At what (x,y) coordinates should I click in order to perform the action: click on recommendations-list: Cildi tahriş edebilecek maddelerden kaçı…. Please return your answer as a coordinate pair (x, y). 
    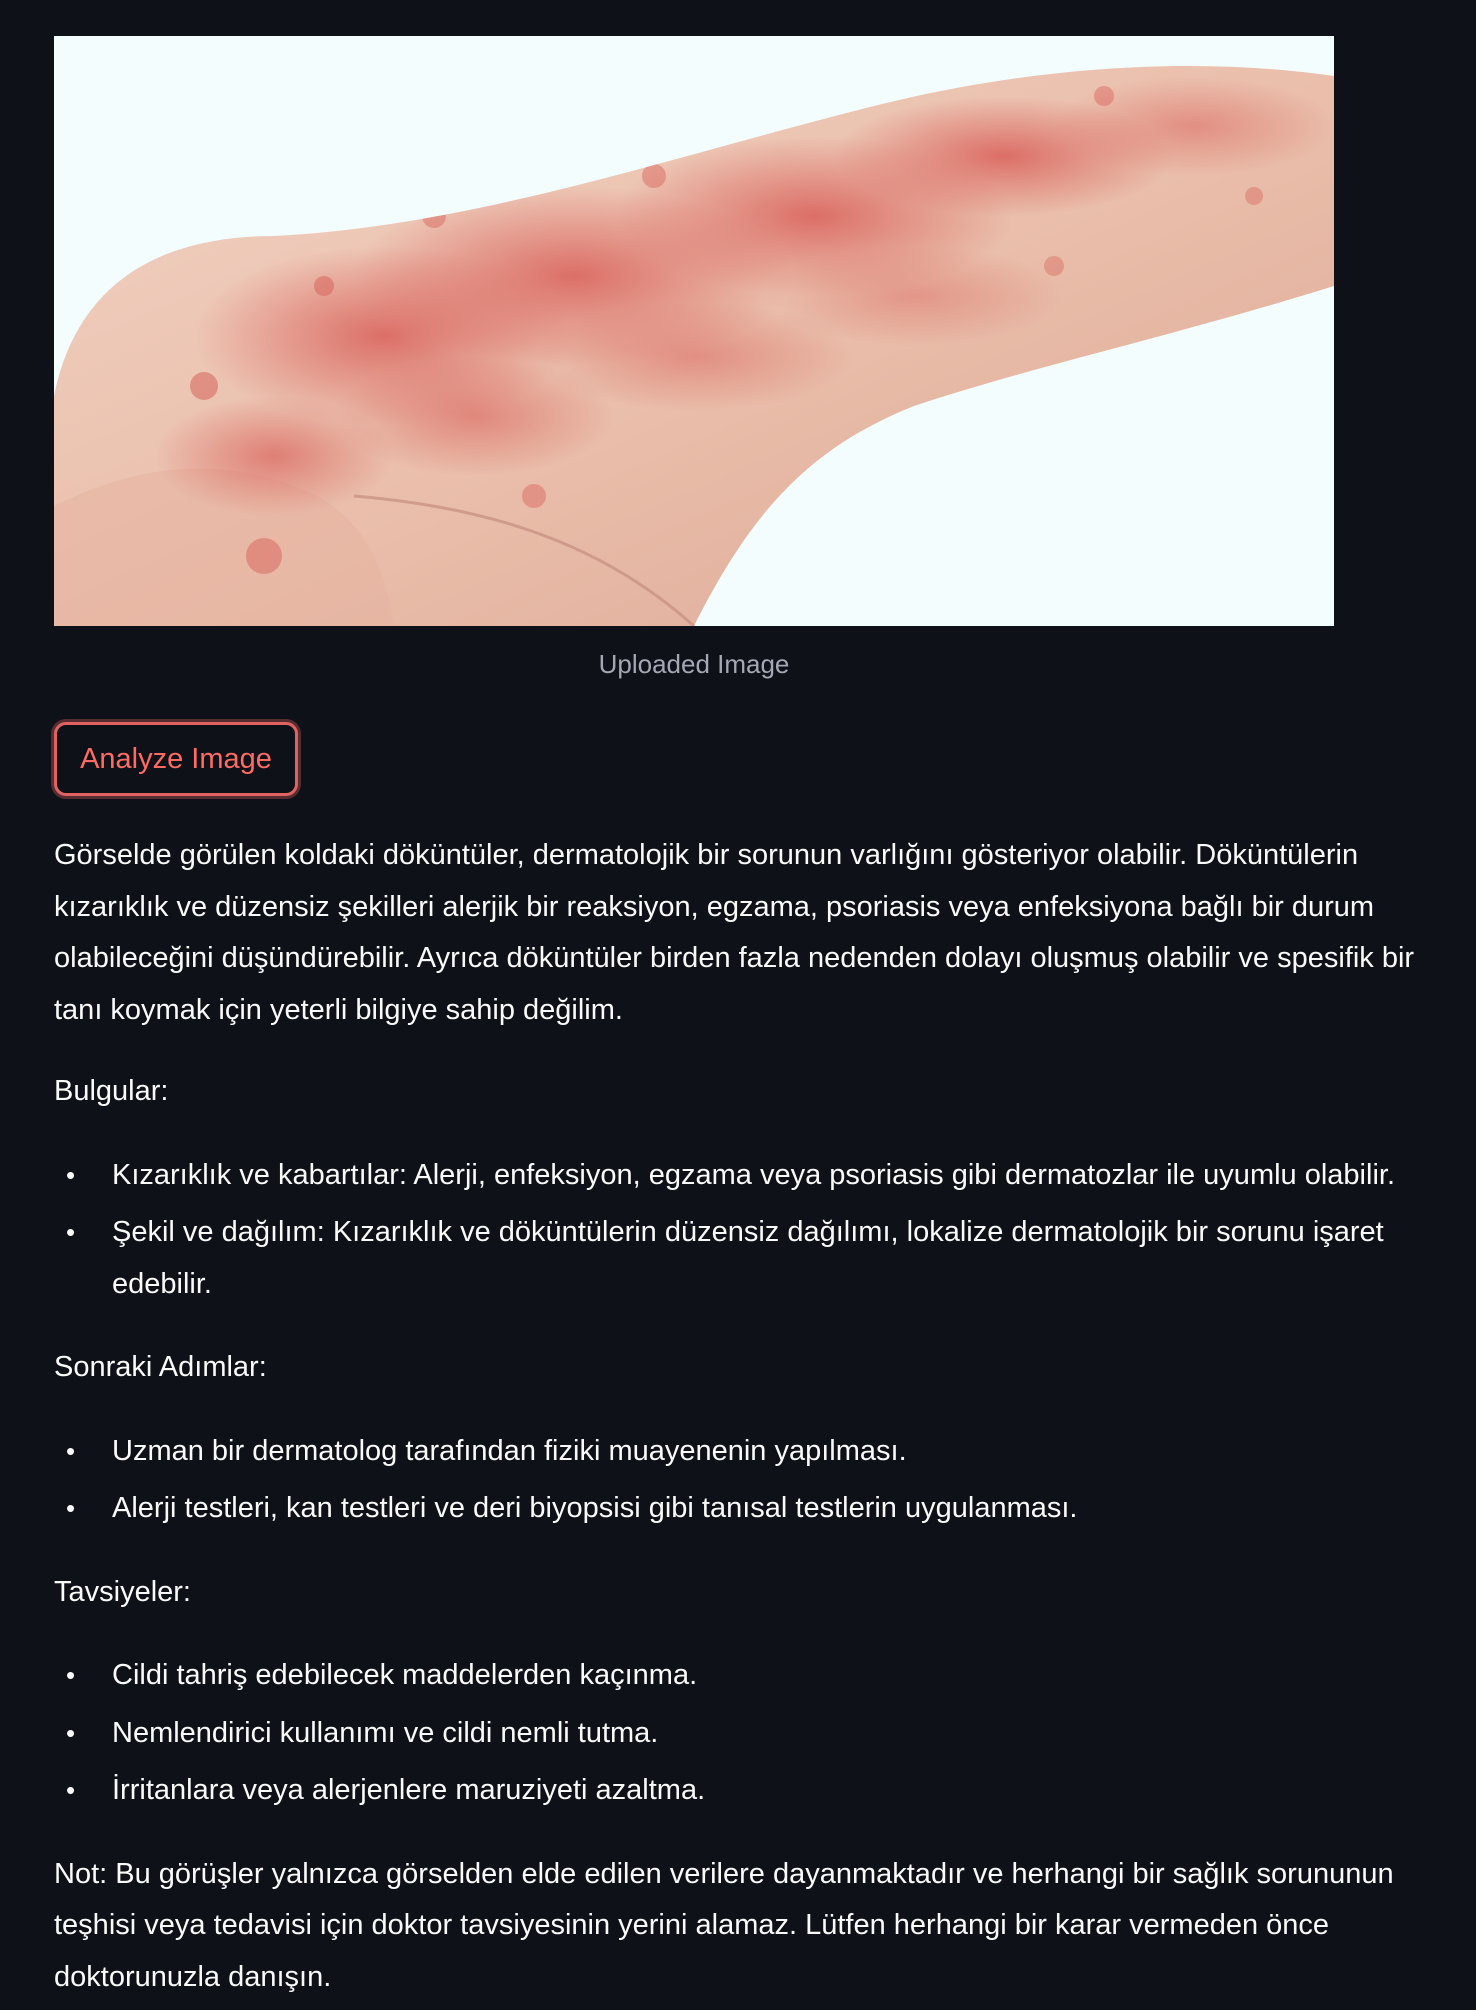
    Looking at the image, I should click on (749, 1733).